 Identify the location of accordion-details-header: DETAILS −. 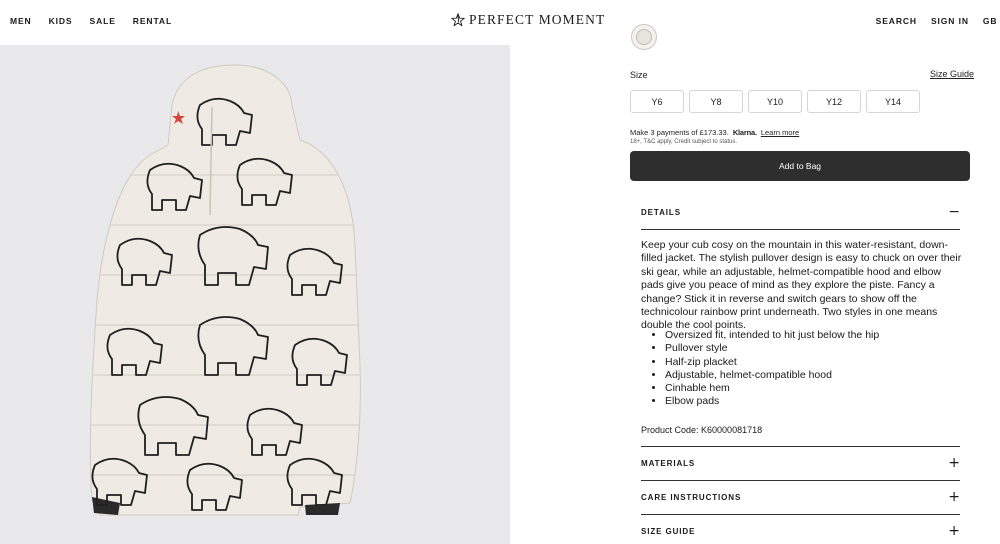
(800, 212).